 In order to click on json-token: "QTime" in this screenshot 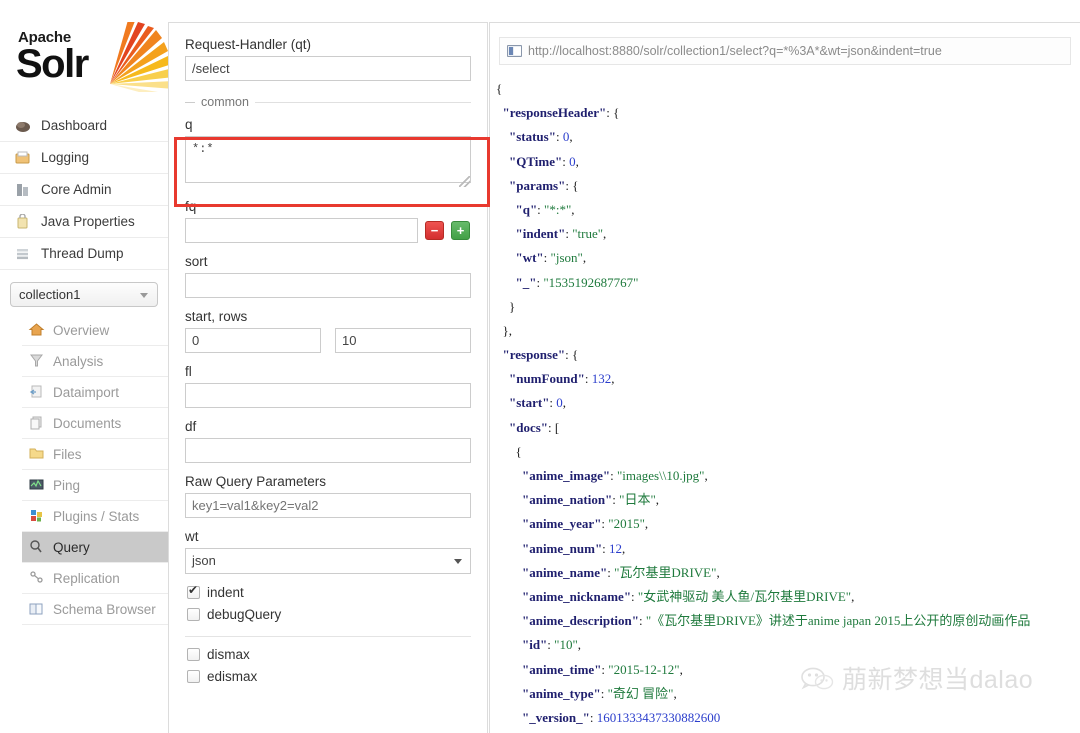, I will do `click(536, 161)`.